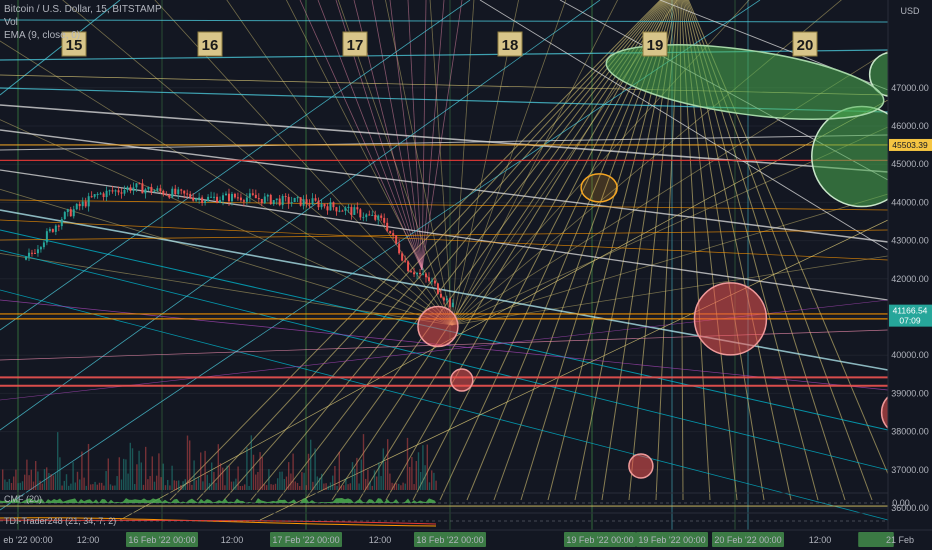 The width and height of the screenshot is (932, 550). Describe the element at coordinates (910, 470) in the screenshot. I see `price-tick-label: 37000.00` at that location.